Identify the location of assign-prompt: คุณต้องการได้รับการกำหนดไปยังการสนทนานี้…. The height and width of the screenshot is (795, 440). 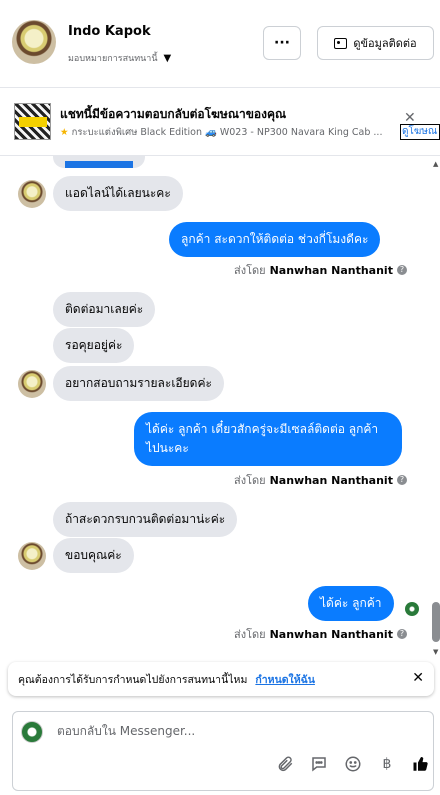
(221, 679).